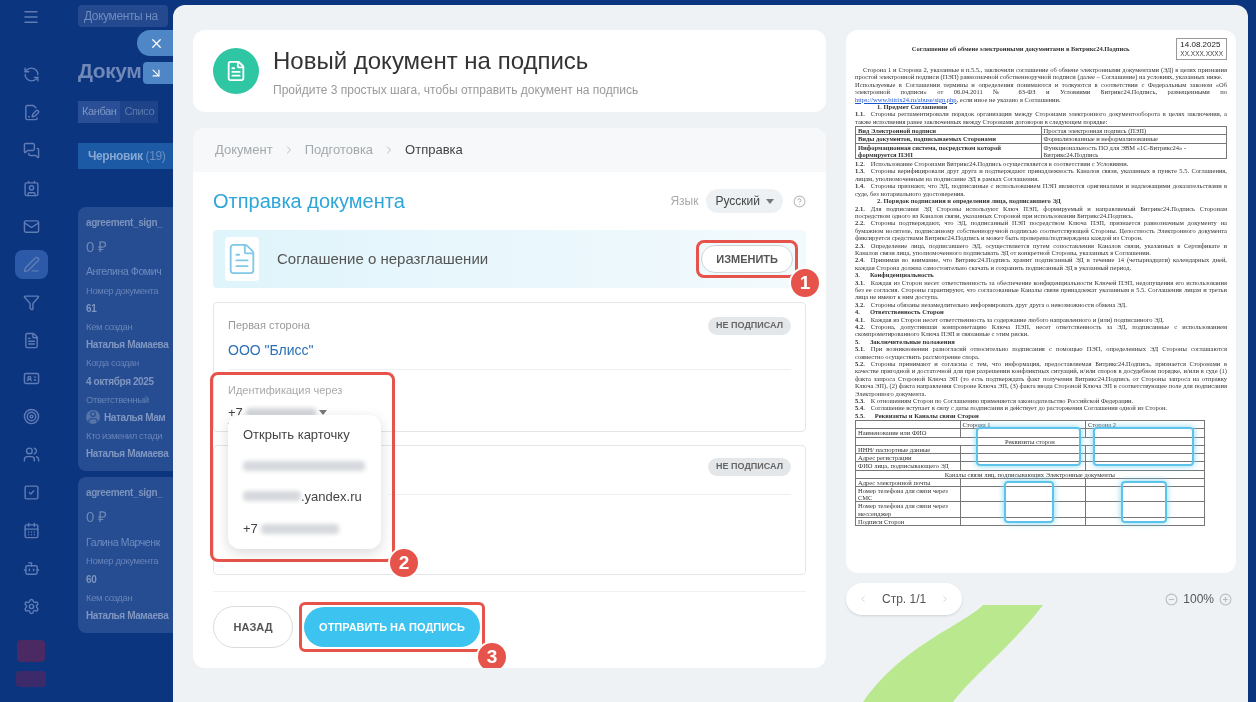  Describe the element at coordinates (91, 309) in the screenshot. I see `field-value: 61` at that location.